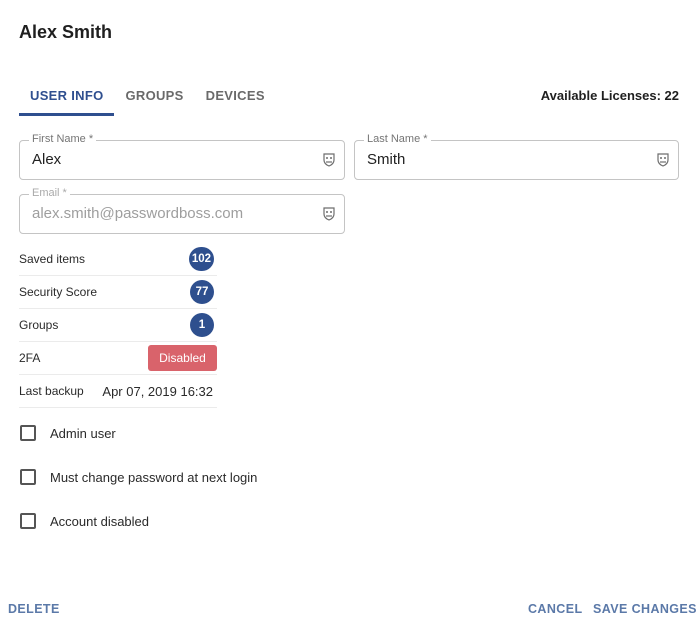  I want to click on tab-devices: DEVICES, so click(235, 98).